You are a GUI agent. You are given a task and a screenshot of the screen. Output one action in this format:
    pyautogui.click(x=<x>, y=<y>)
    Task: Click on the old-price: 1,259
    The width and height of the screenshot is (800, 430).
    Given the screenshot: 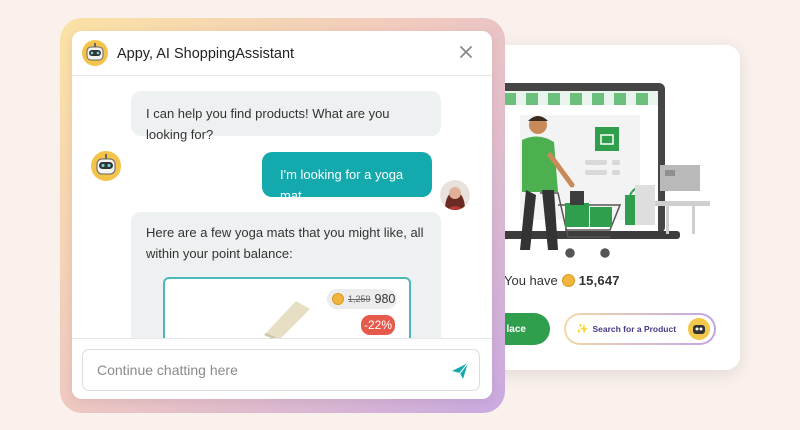 What is the action you would take?
    pyautogui.click(x=359, y=299)
    